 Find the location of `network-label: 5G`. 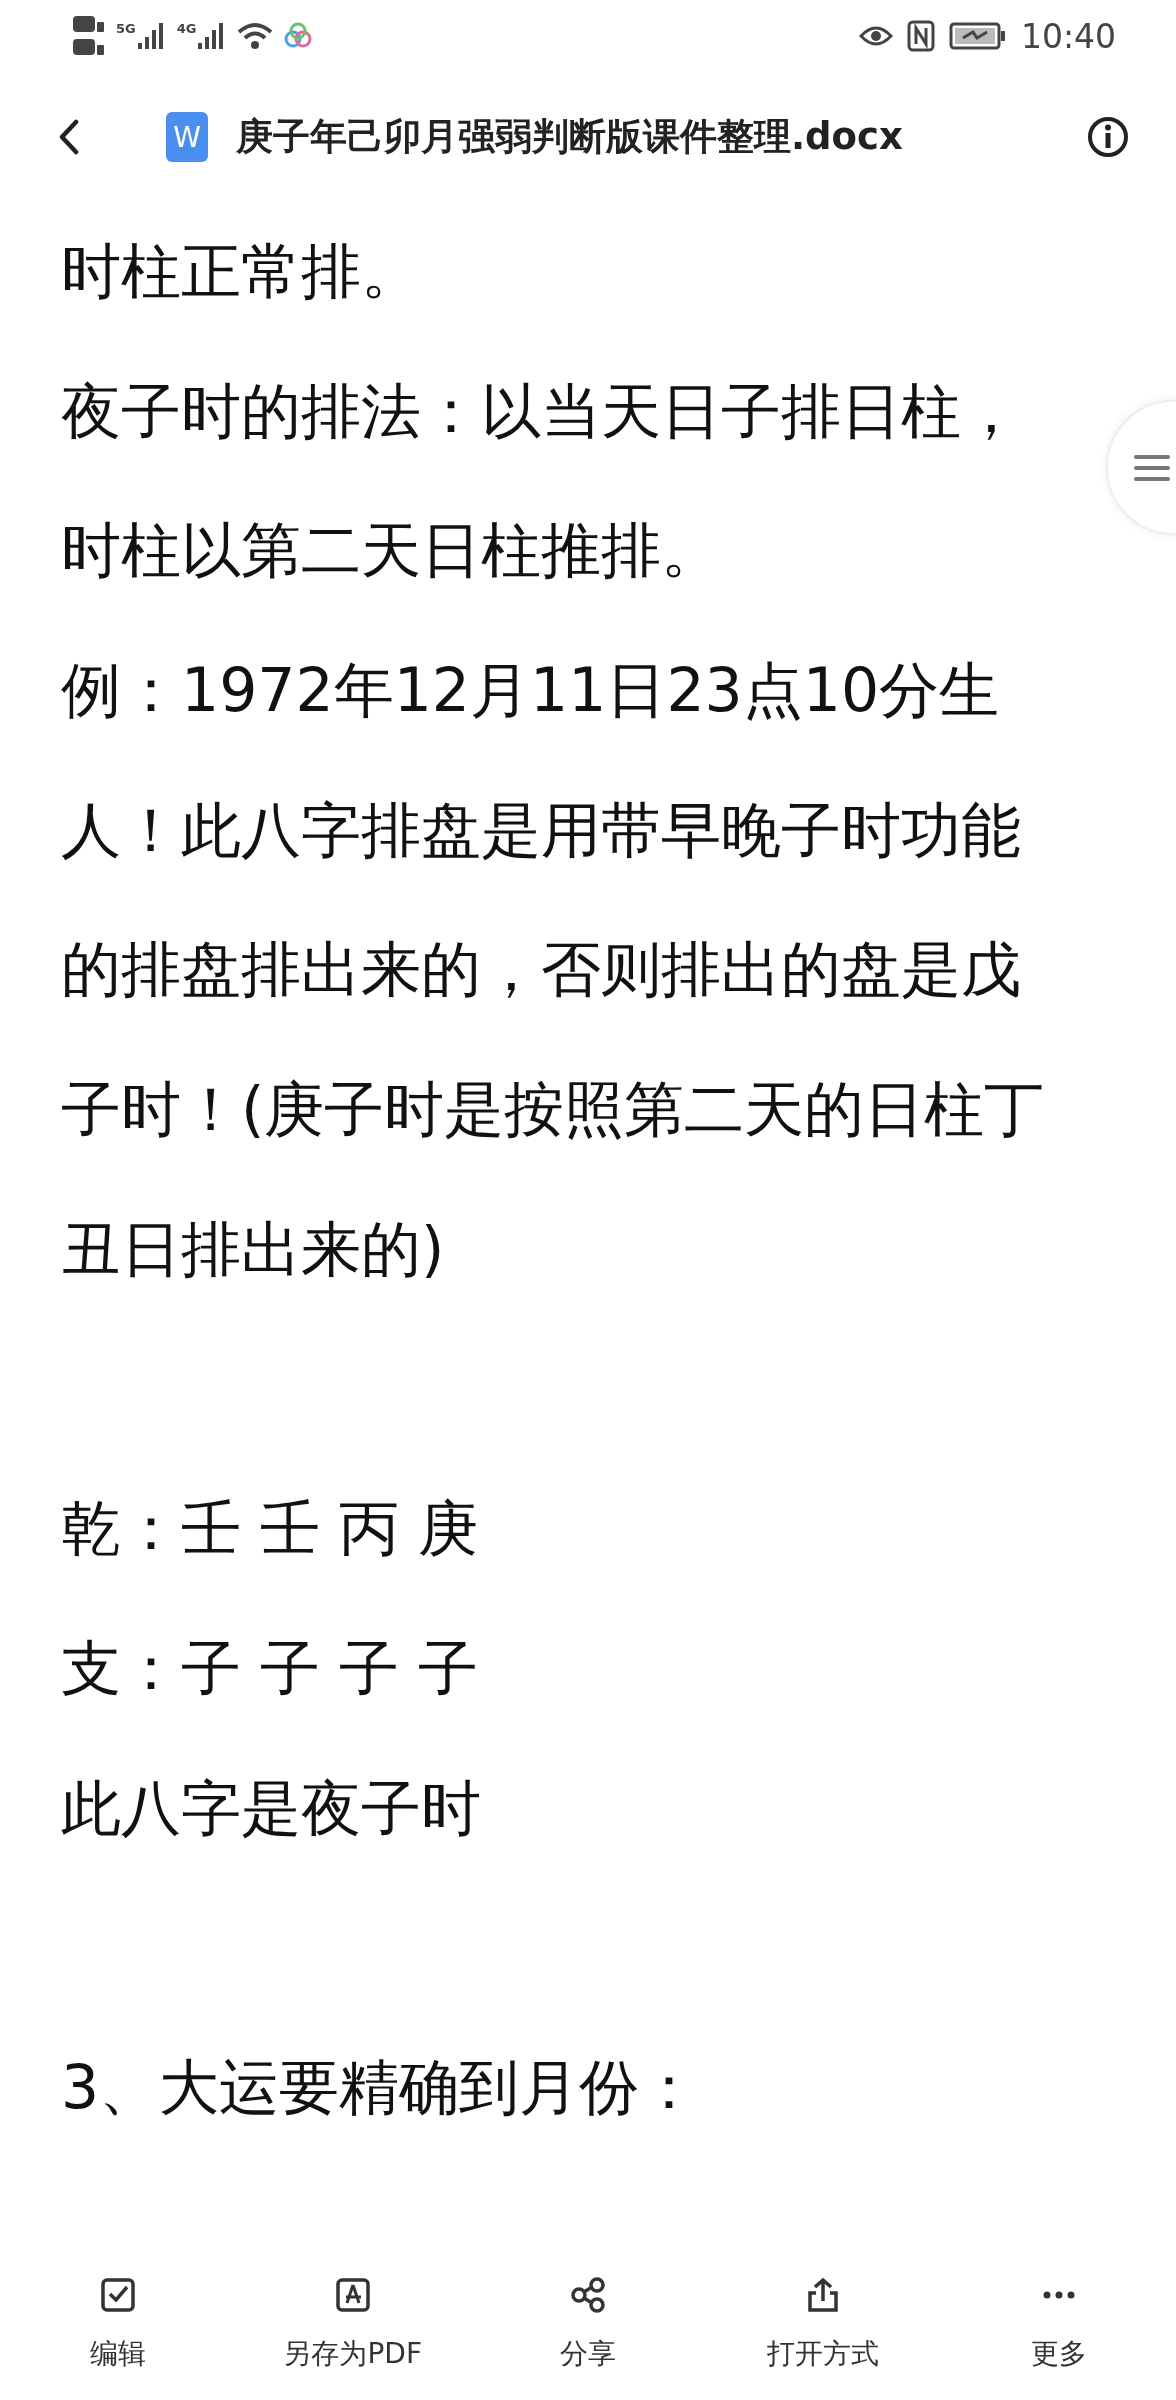

network-label: 5G is located at coordinates (126, 28).